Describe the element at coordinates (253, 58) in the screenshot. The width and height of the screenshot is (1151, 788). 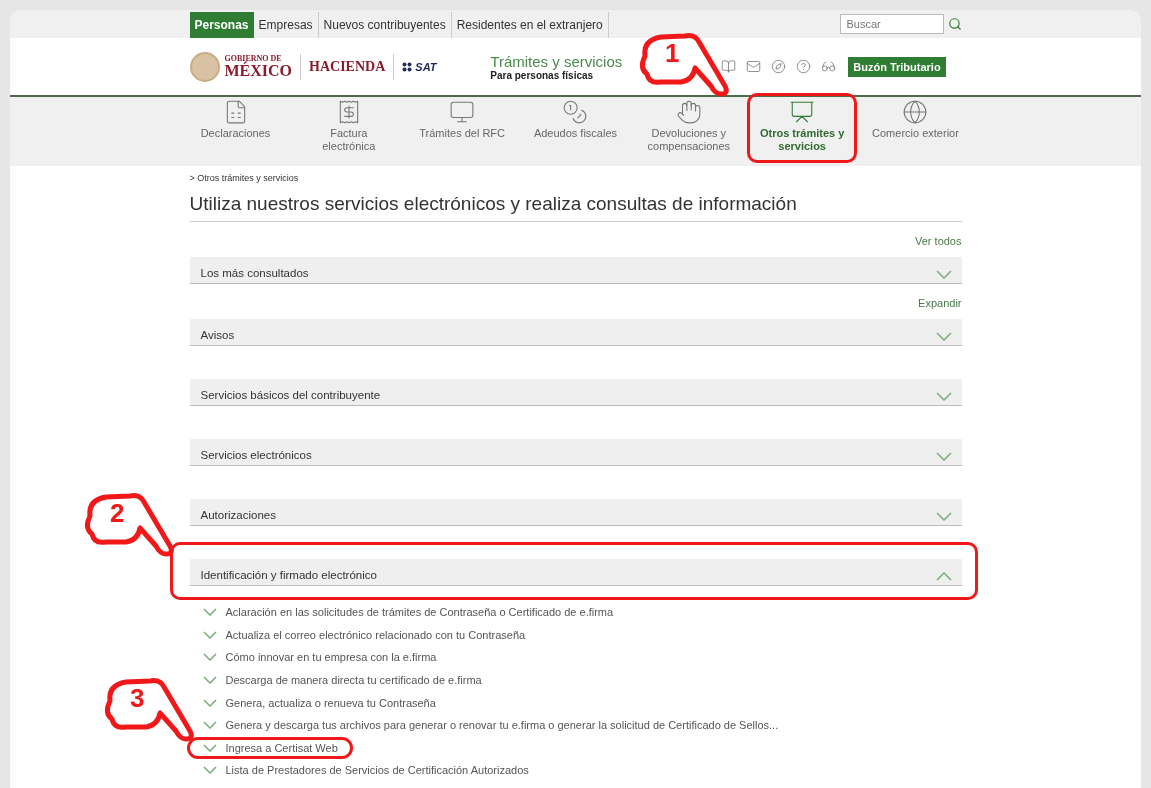
I see `logo-text: GOBIERNO DE` at that location.